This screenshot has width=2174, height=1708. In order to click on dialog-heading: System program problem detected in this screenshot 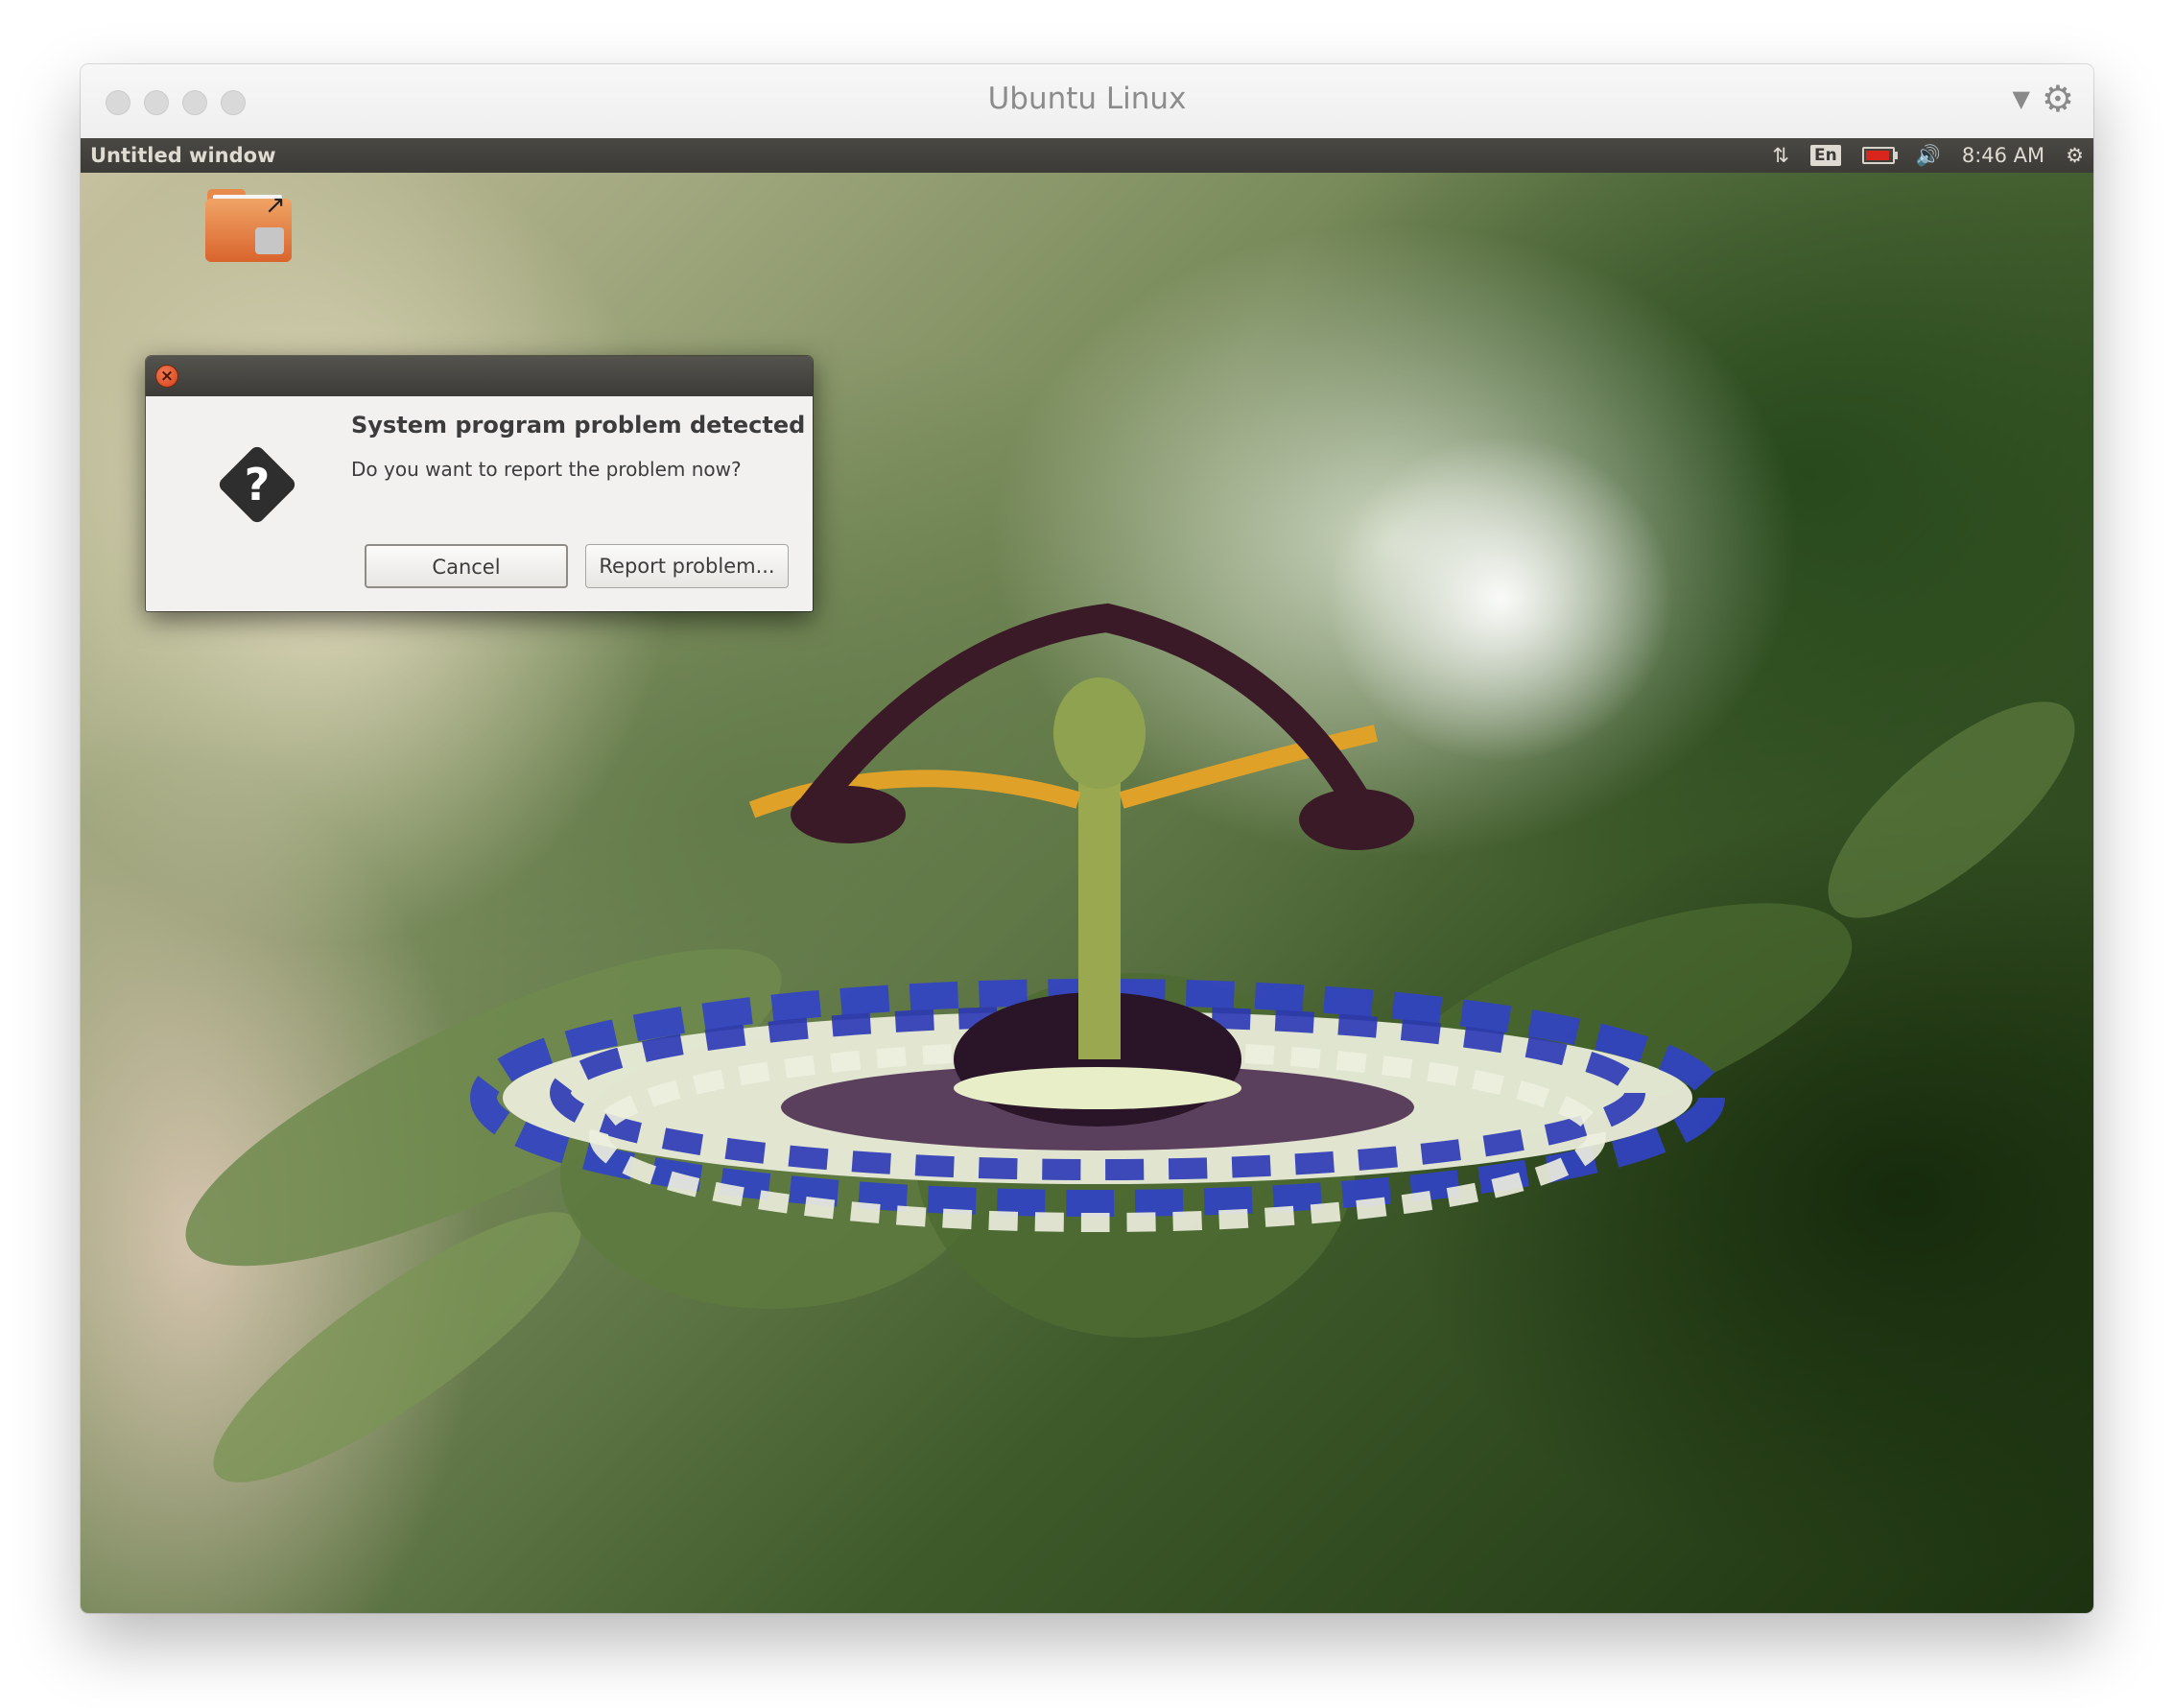, I will do `click(579, 425)`.